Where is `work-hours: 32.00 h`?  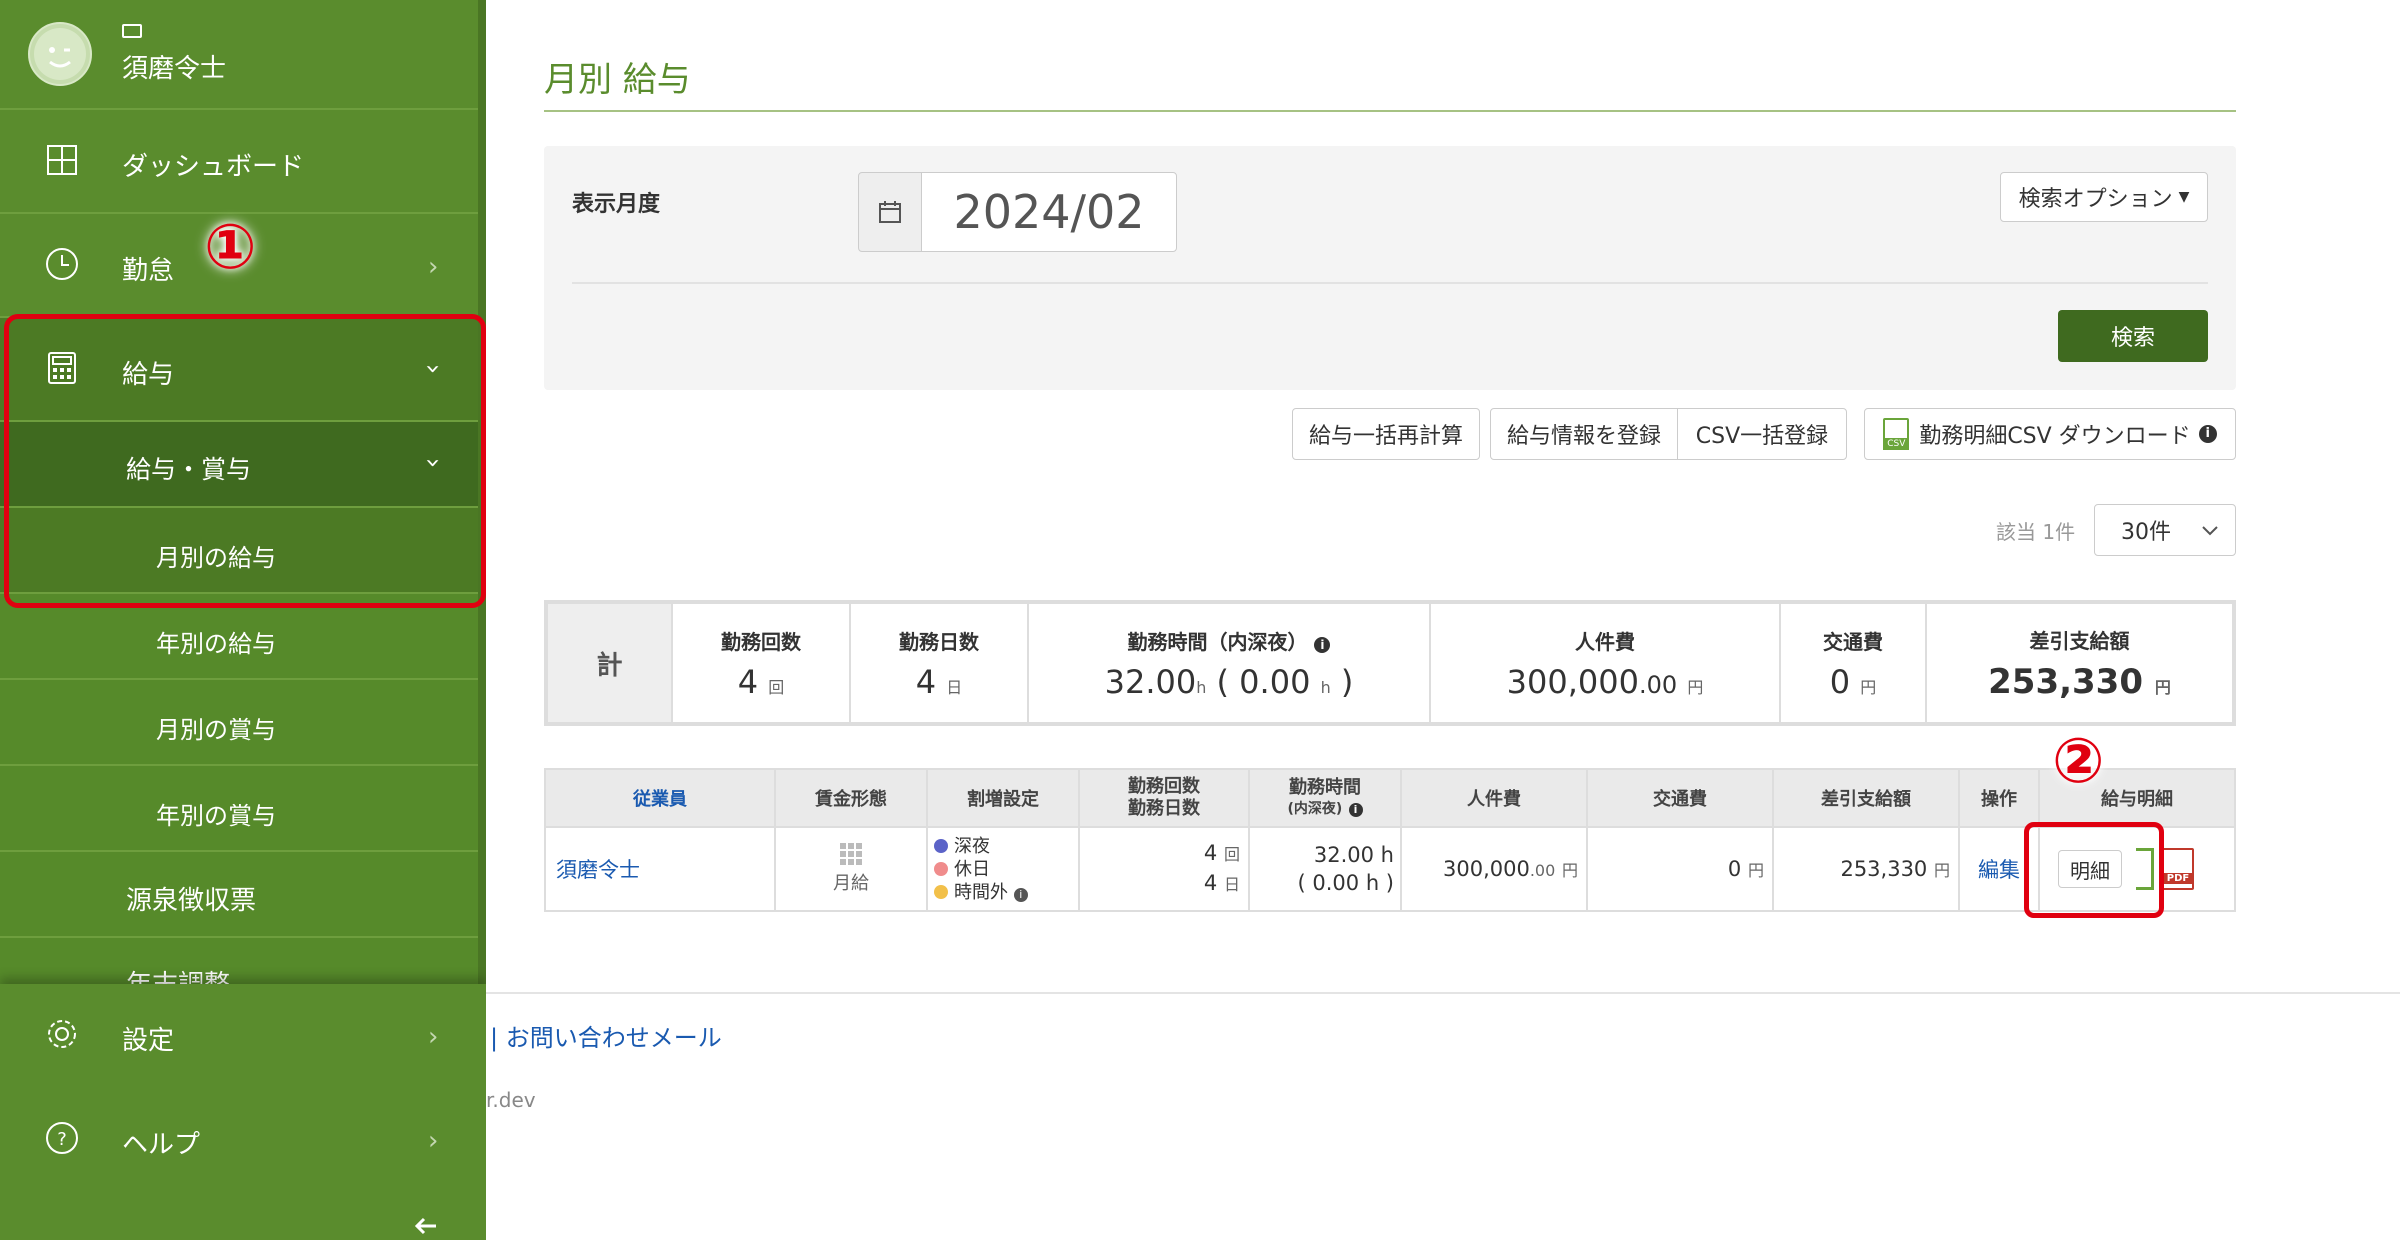 work-hours: 32.00 h is located at coordinates (1353, 855).